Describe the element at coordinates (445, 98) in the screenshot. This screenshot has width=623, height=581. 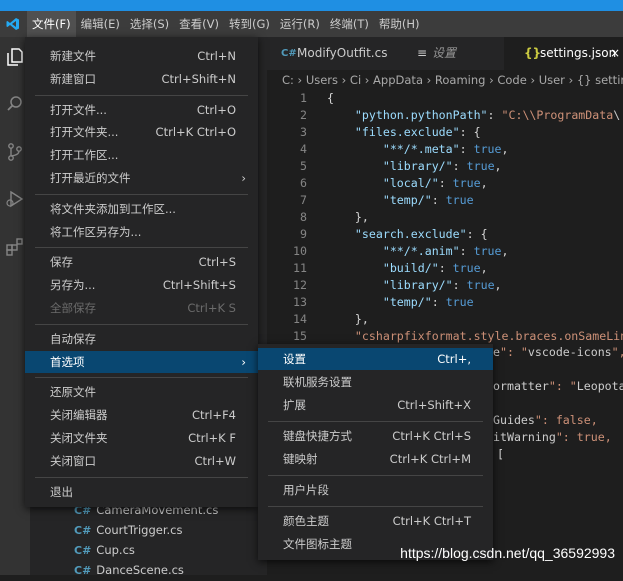
I see `code-line: 1{` at that location.